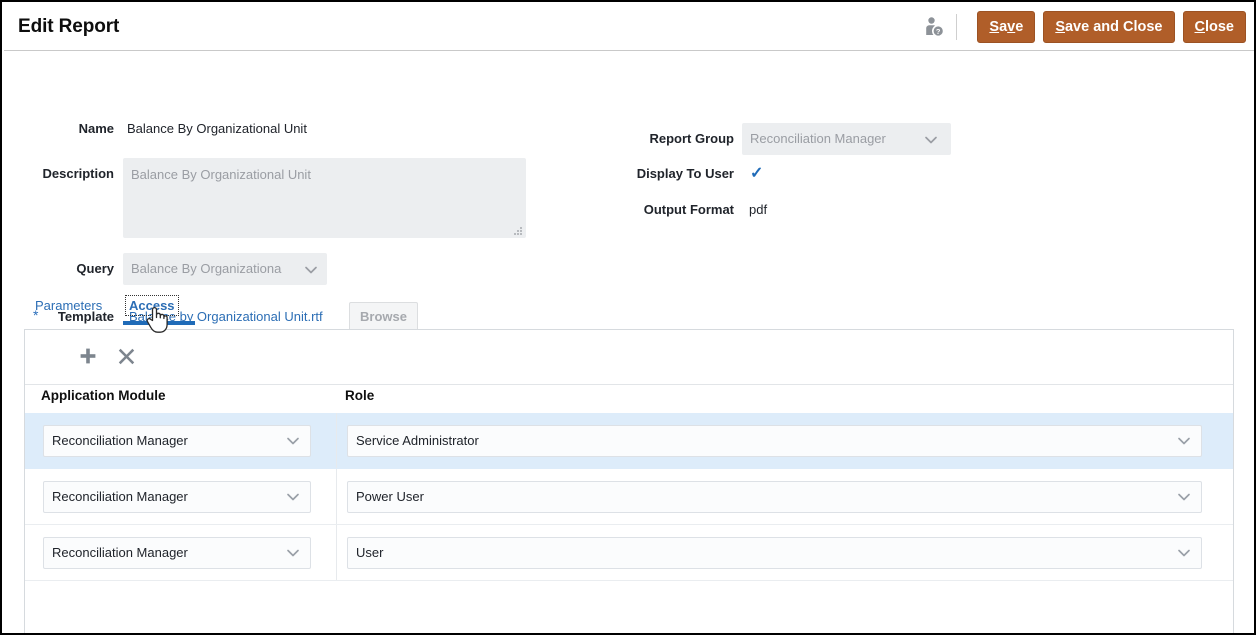 The height and width of the screenshot is (635, 1256). I want to click on row-role-select: User, so click(774, 553).